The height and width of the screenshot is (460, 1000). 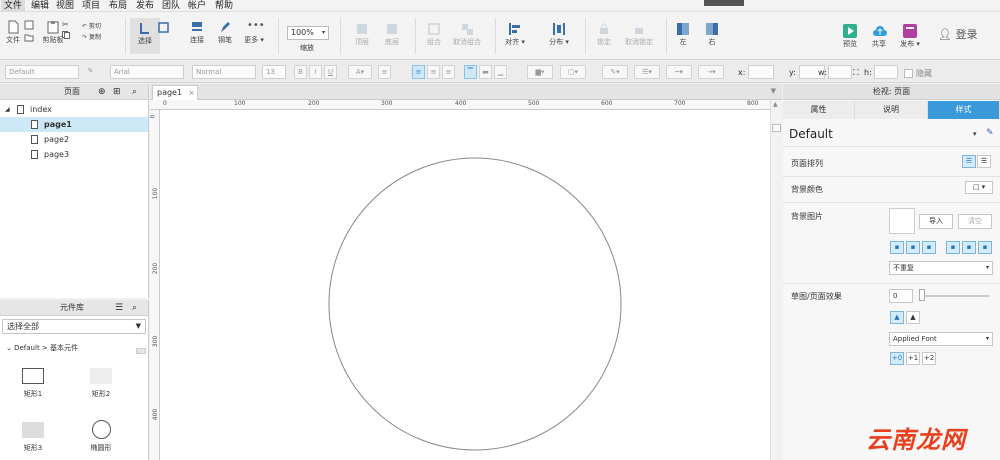 I want to click on group-button: 组合, so click(x=434, y=34).